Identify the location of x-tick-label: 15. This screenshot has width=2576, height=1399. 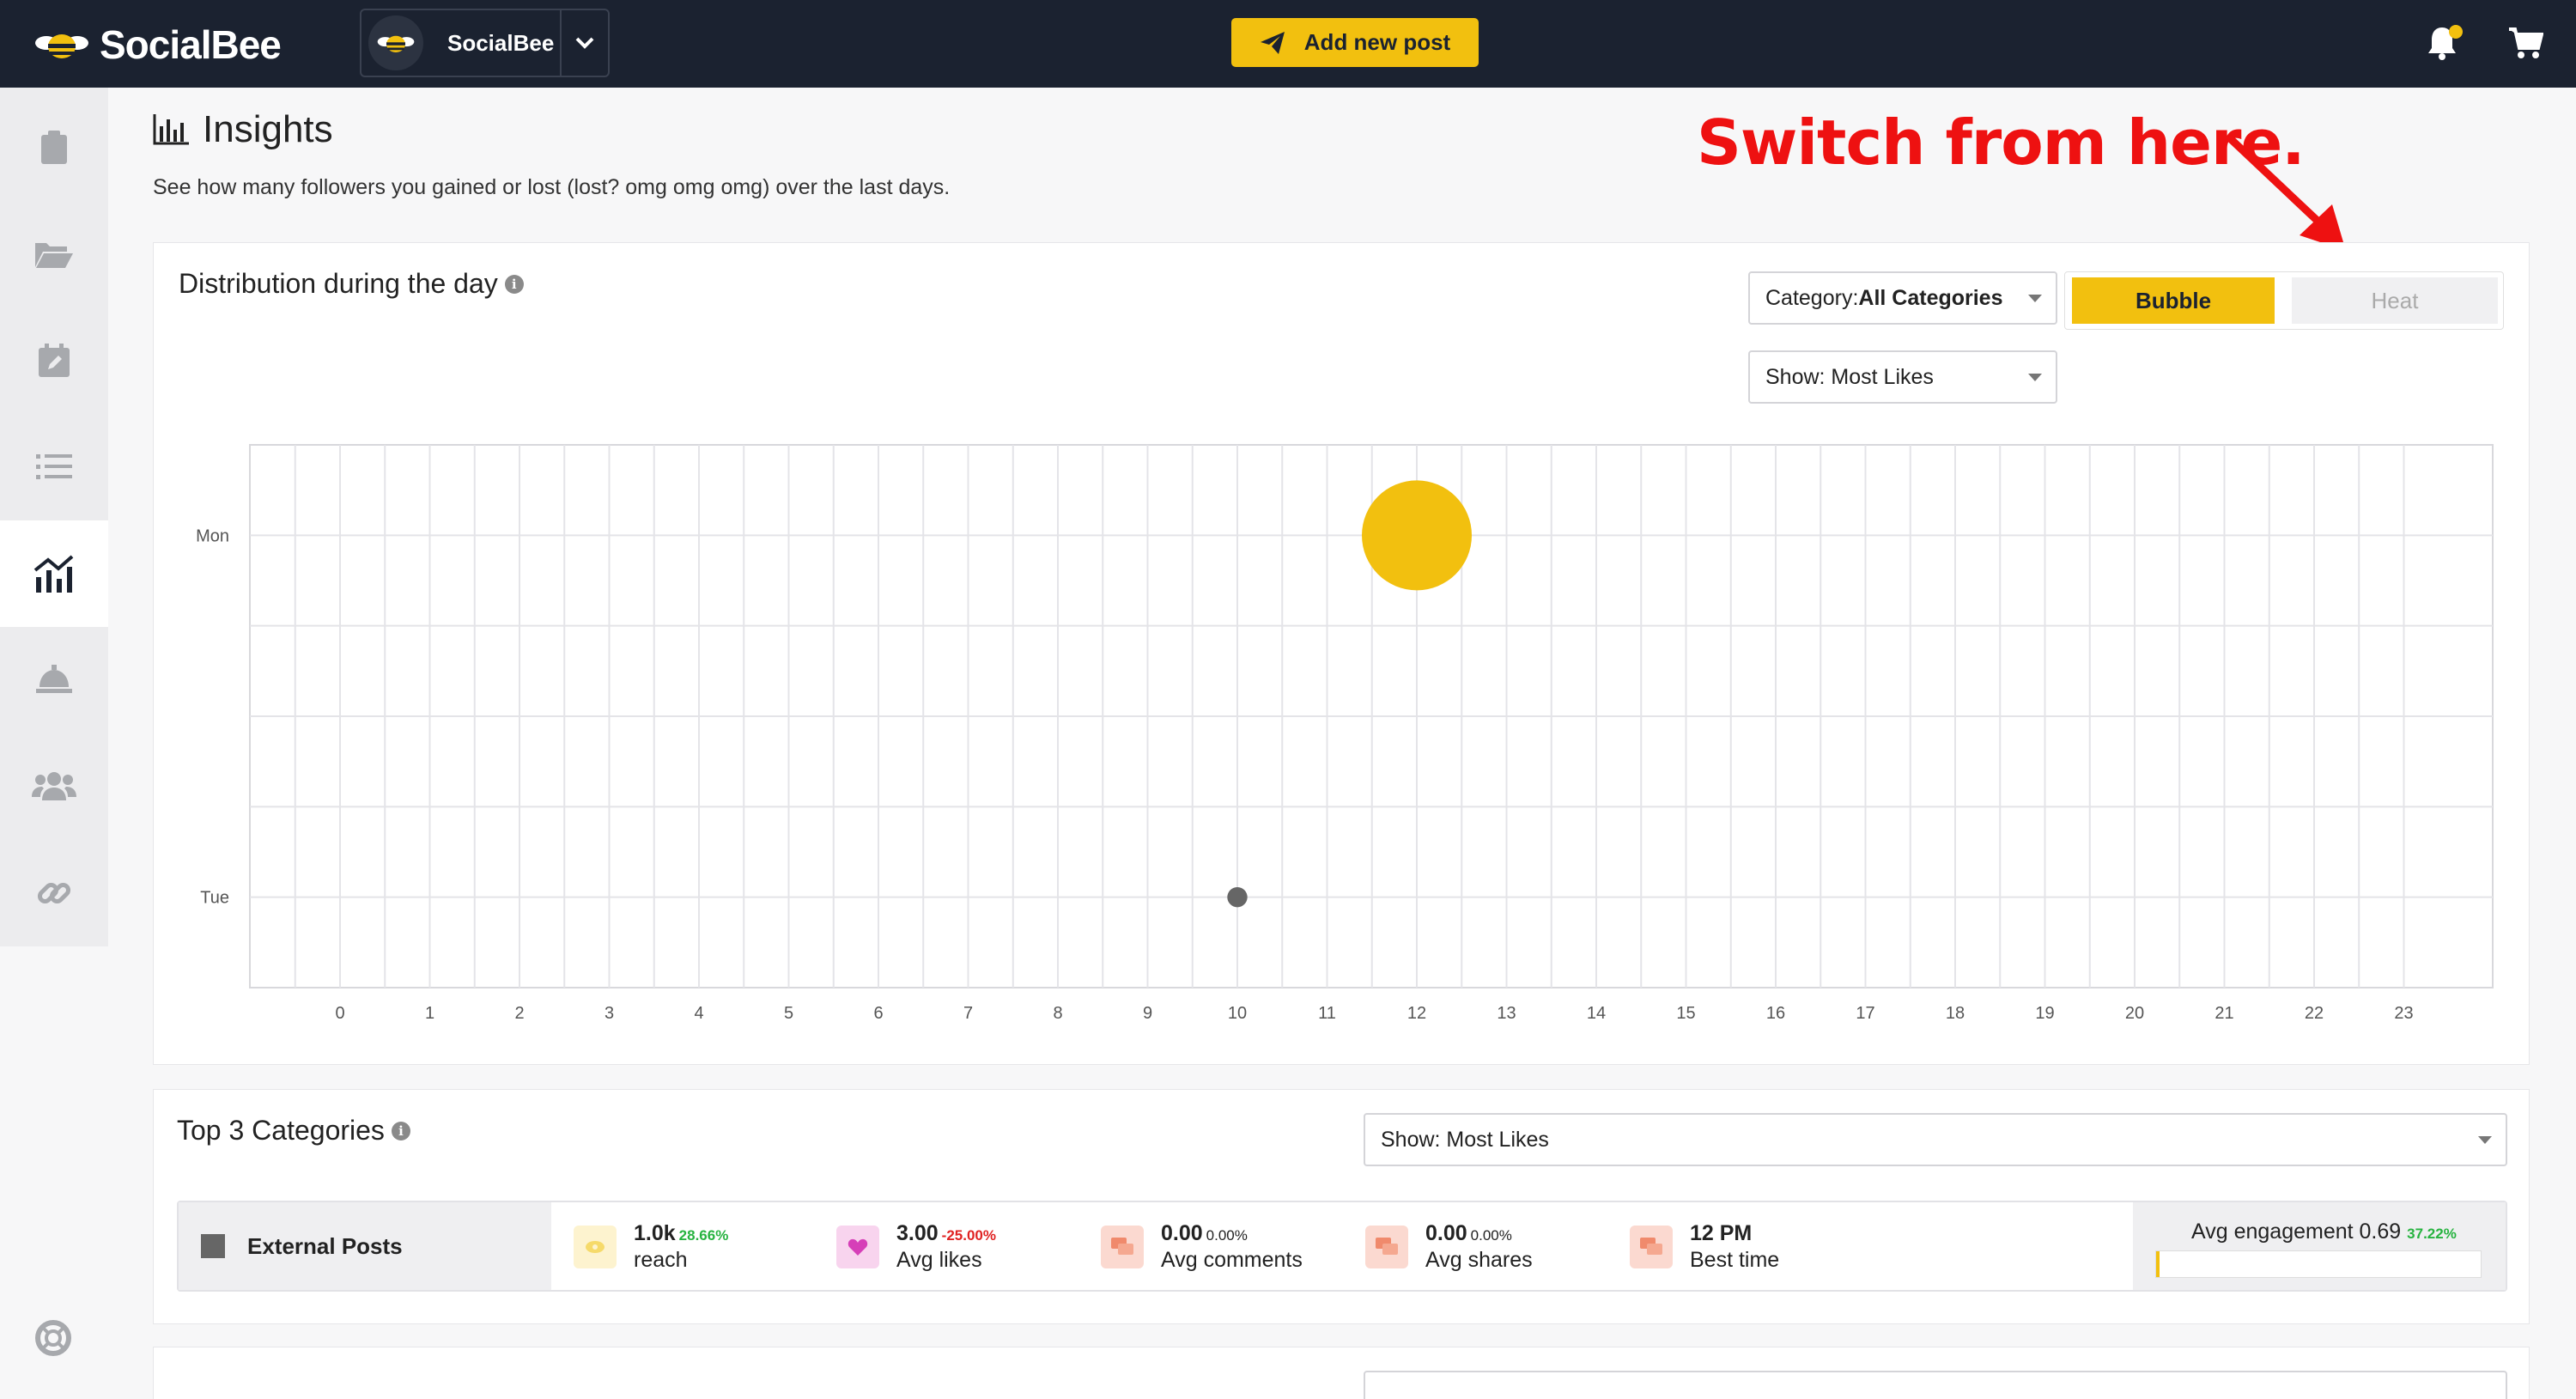
(1686, 1013).